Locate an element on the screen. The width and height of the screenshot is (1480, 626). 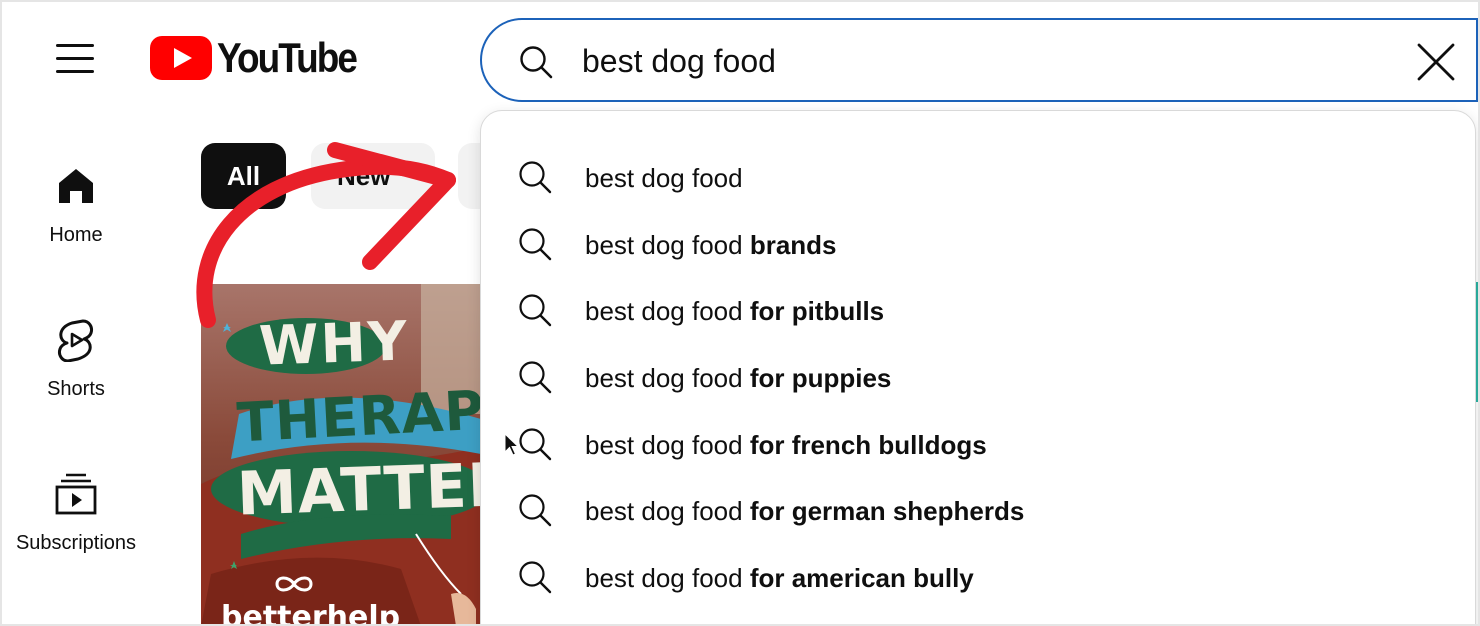
suggestion-item: best dog food for american bully is located at coordinates (978, 577).